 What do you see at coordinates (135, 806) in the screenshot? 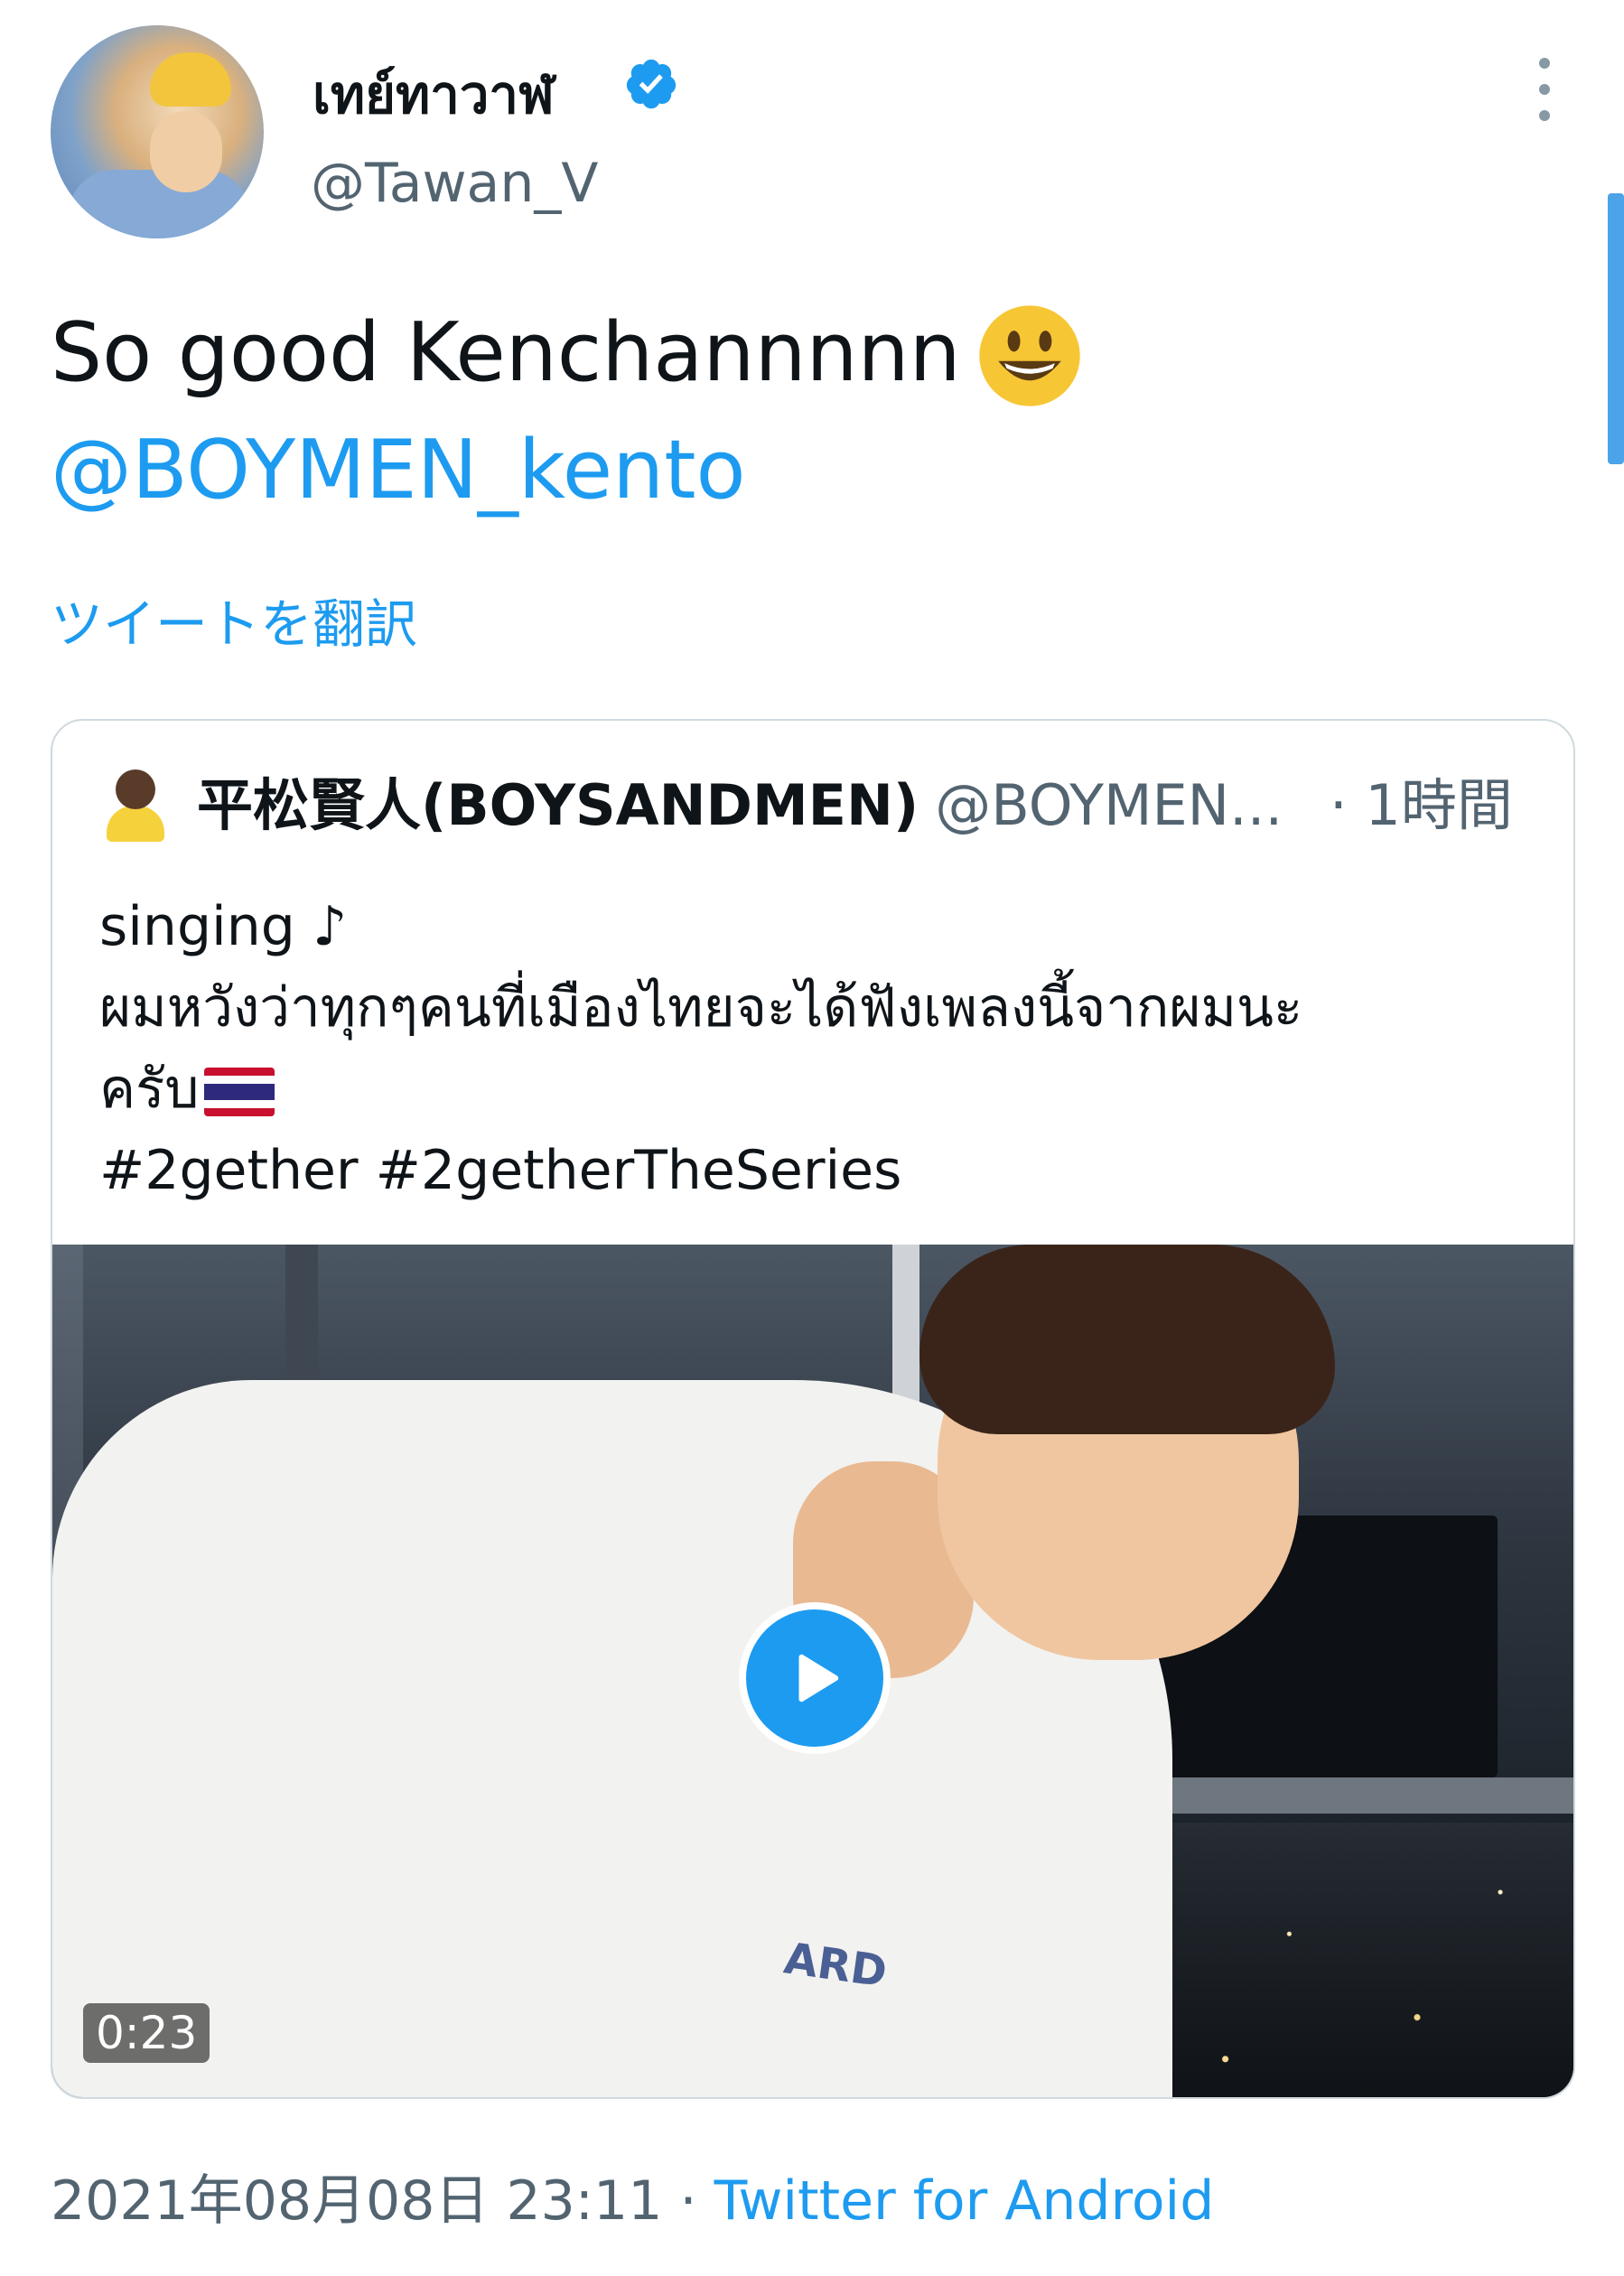
I see `quoted-author-avatar` at bounding box center [135, 806].